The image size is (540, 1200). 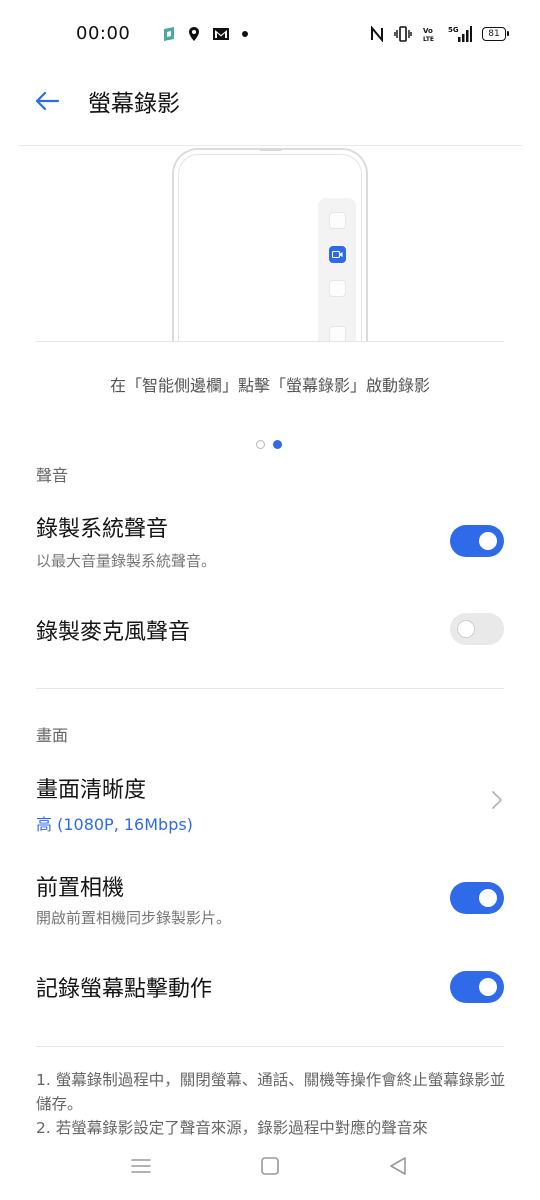 I want to click on touch-record-toggle, so click(x=477, y=987).